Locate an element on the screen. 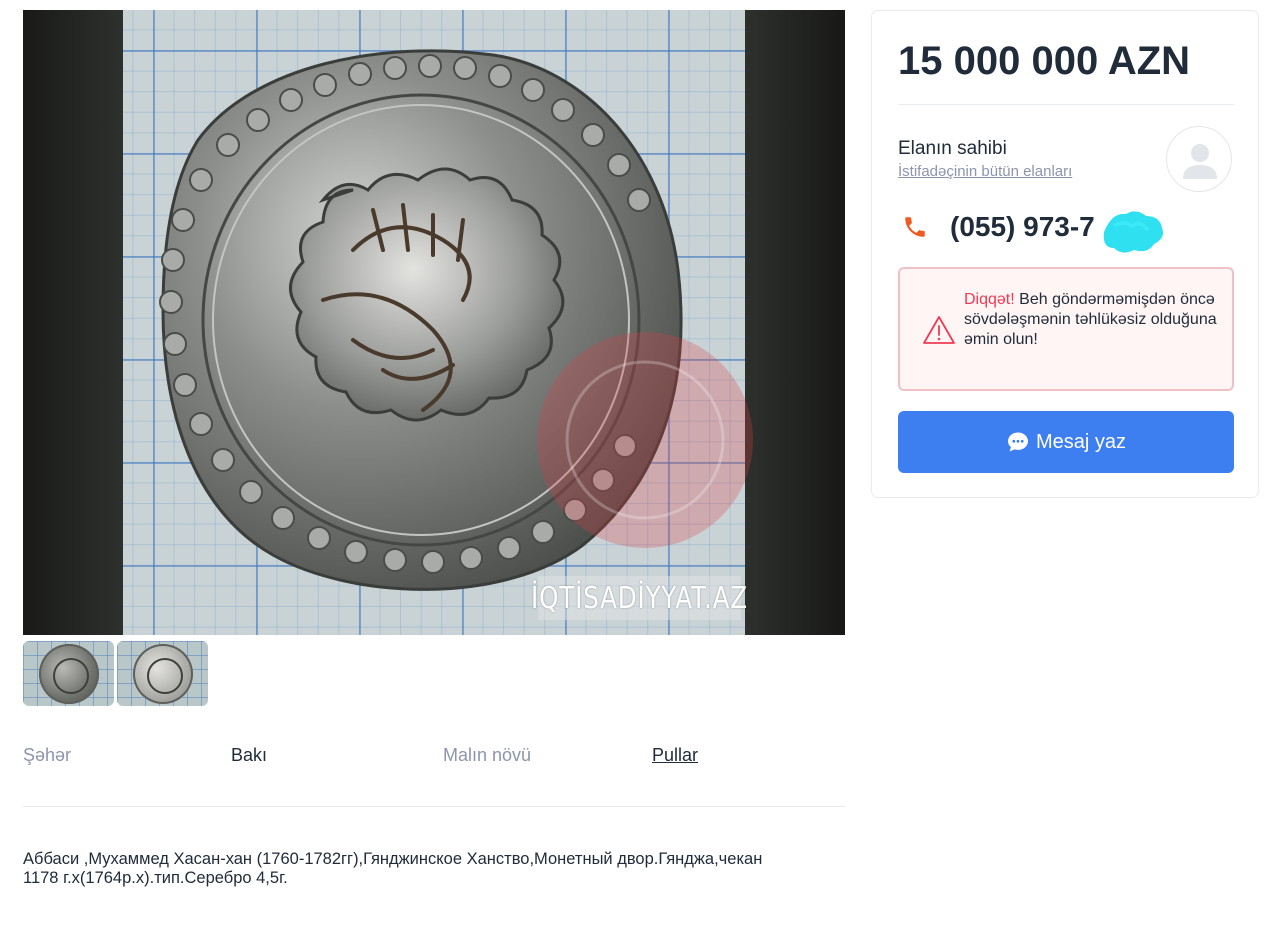 Image resolution: width=1280 pixels, height=929 pixels. watermark-logo: İQTİSADİYYAT.AZ is located at coordinates (639, 598).